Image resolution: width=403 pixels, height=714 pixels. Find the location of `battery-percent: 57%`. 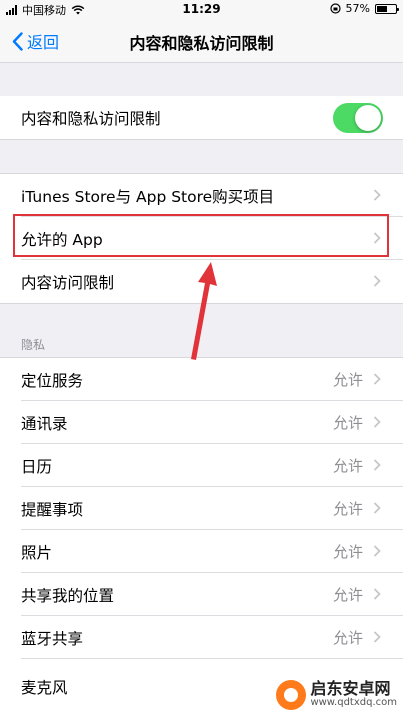

battery-percent: 57% is located at coordinates (357, 8).